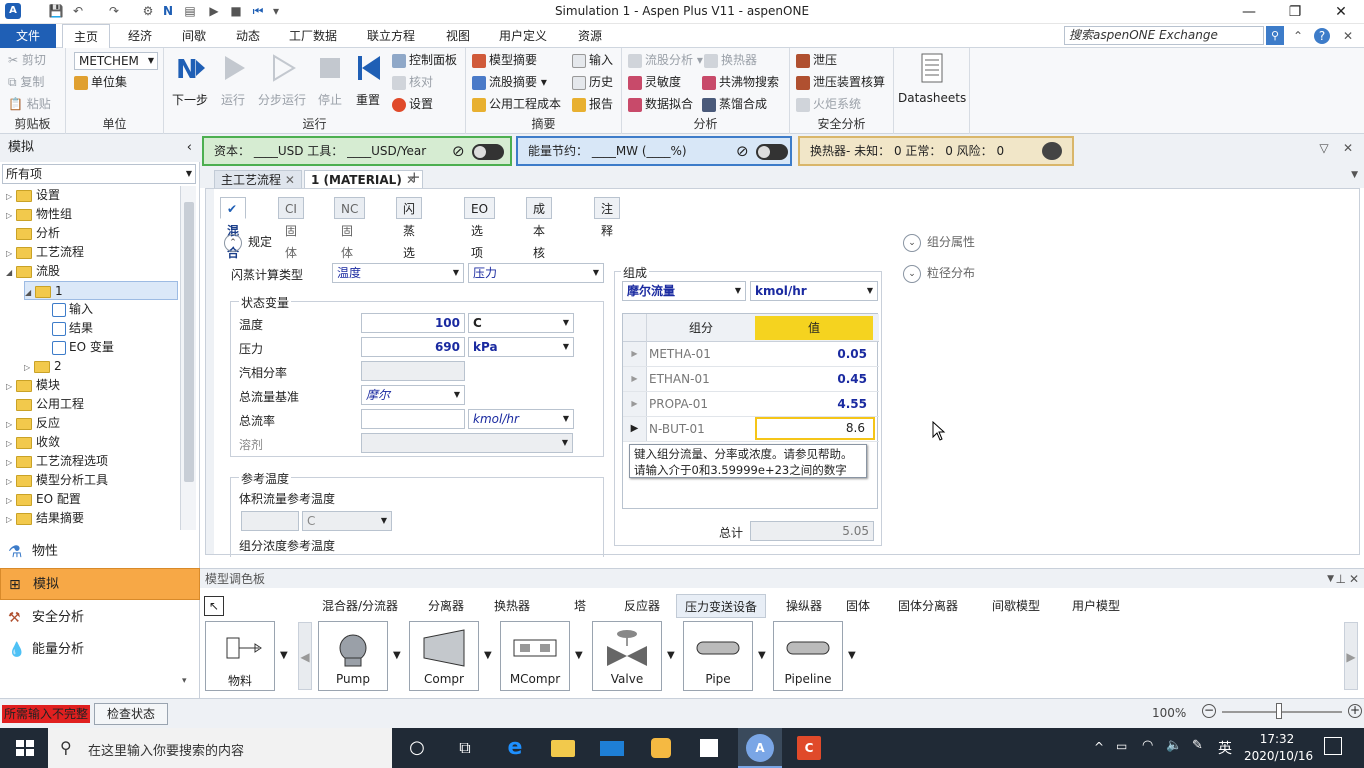 The width and height of the screenshot is (1364, 768). What do you see at coordinates (814, 291) in the screenshot?
I see `composition-unit-select: kmol/hr` at bounding box center [814, 291].